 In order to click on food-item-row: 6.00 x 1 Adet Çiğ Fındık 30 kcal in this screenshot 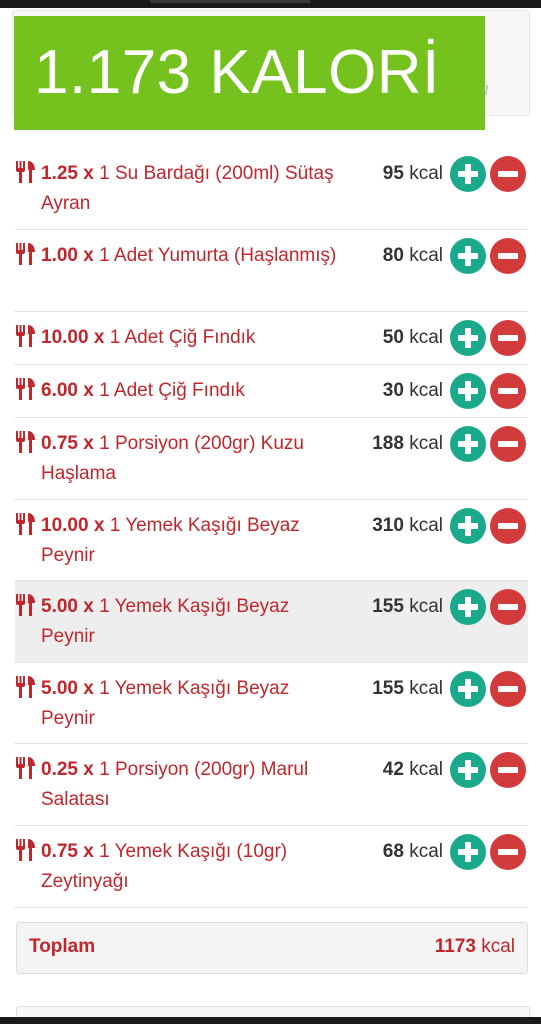, I will do `click(271, 391)`.